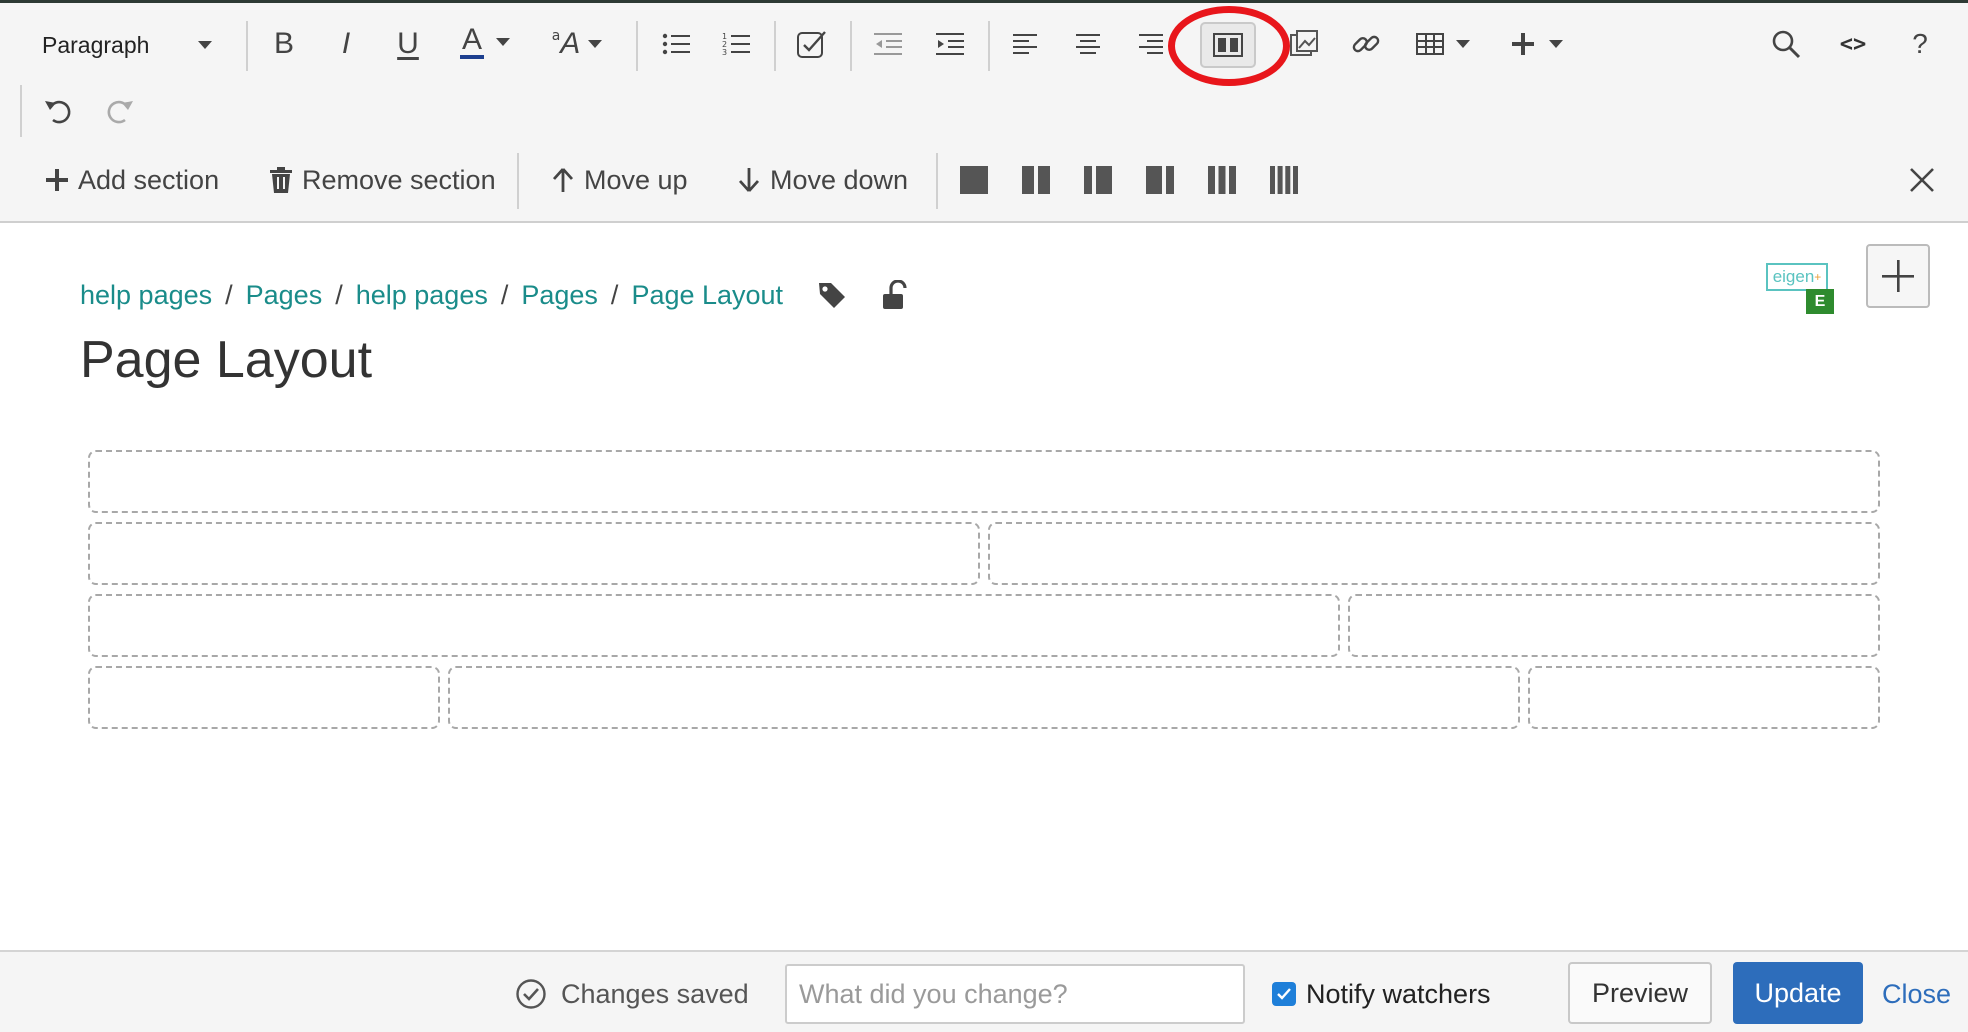  Describe the element at coordinates (556, 36) in the screenshot. I see `font-size-prefix: a` at that location.